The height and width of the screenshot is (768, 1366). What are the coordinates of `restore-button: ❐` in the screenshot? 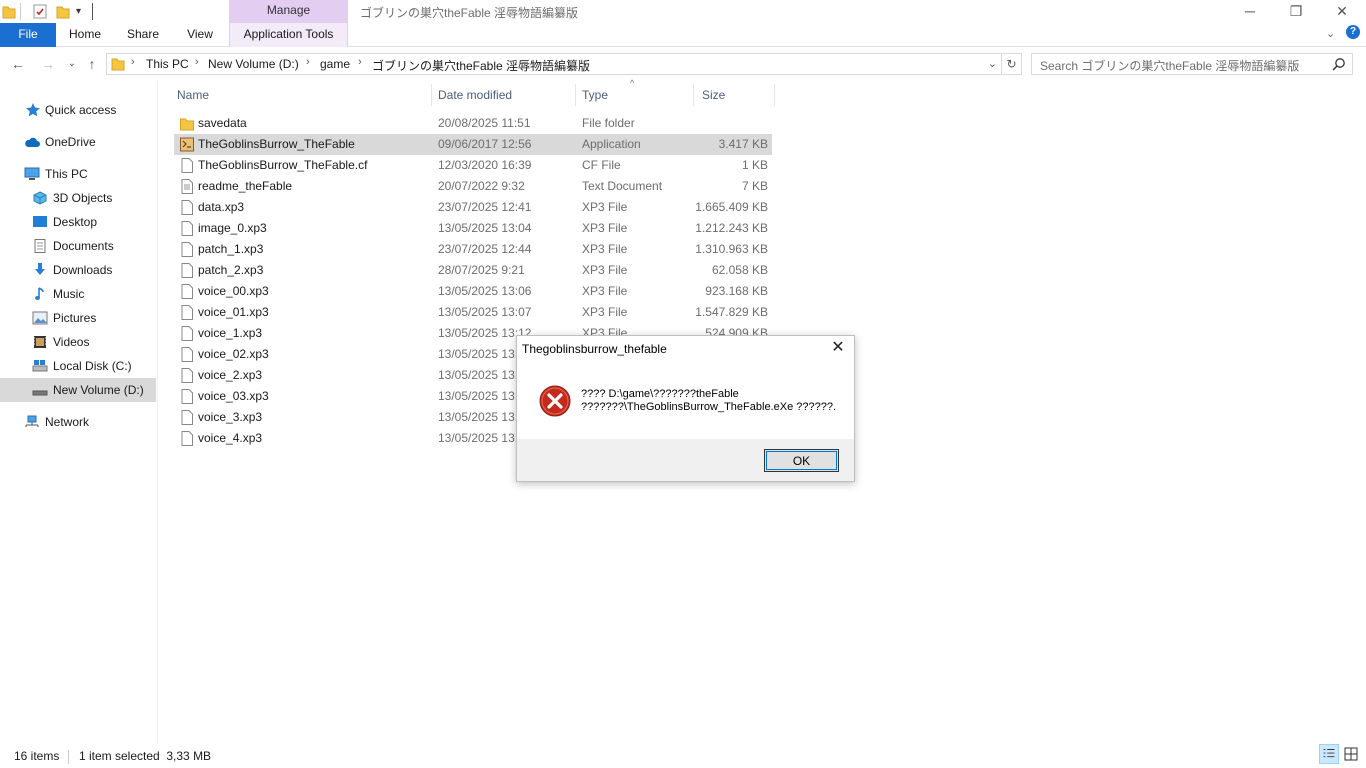 It's located at (1296, 11).